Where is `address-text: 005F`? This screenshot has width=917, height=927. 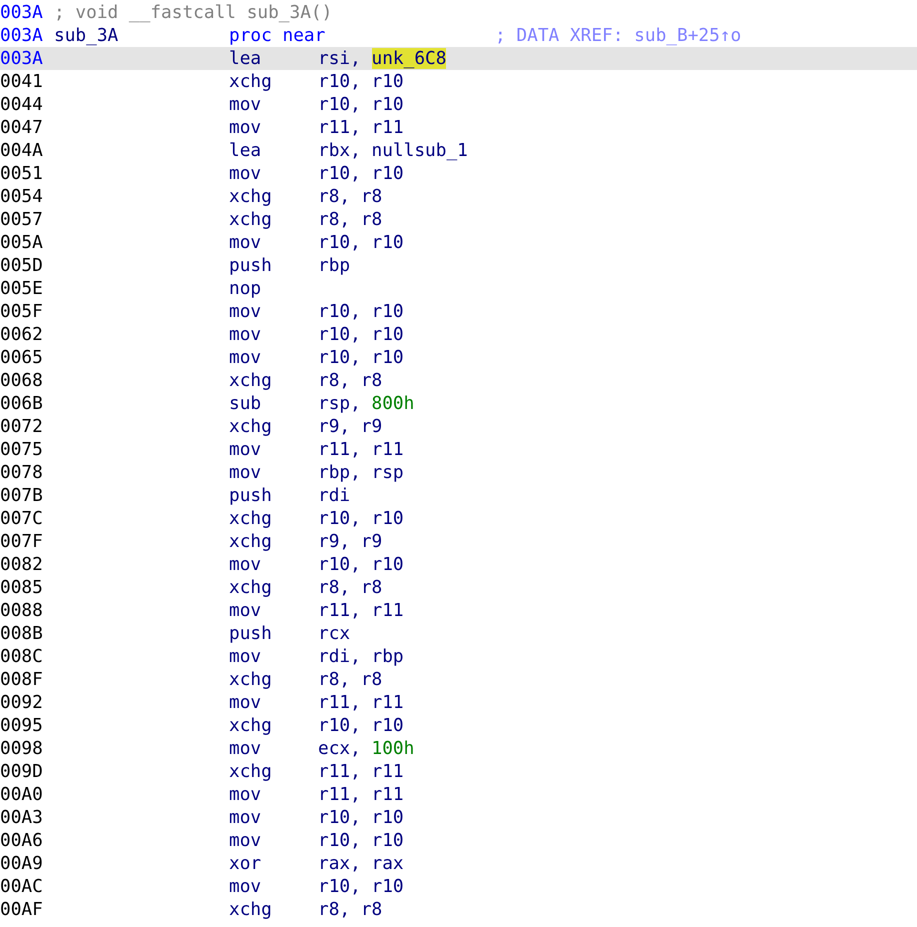
address-text: 005F is located at coordinates (21, 311).